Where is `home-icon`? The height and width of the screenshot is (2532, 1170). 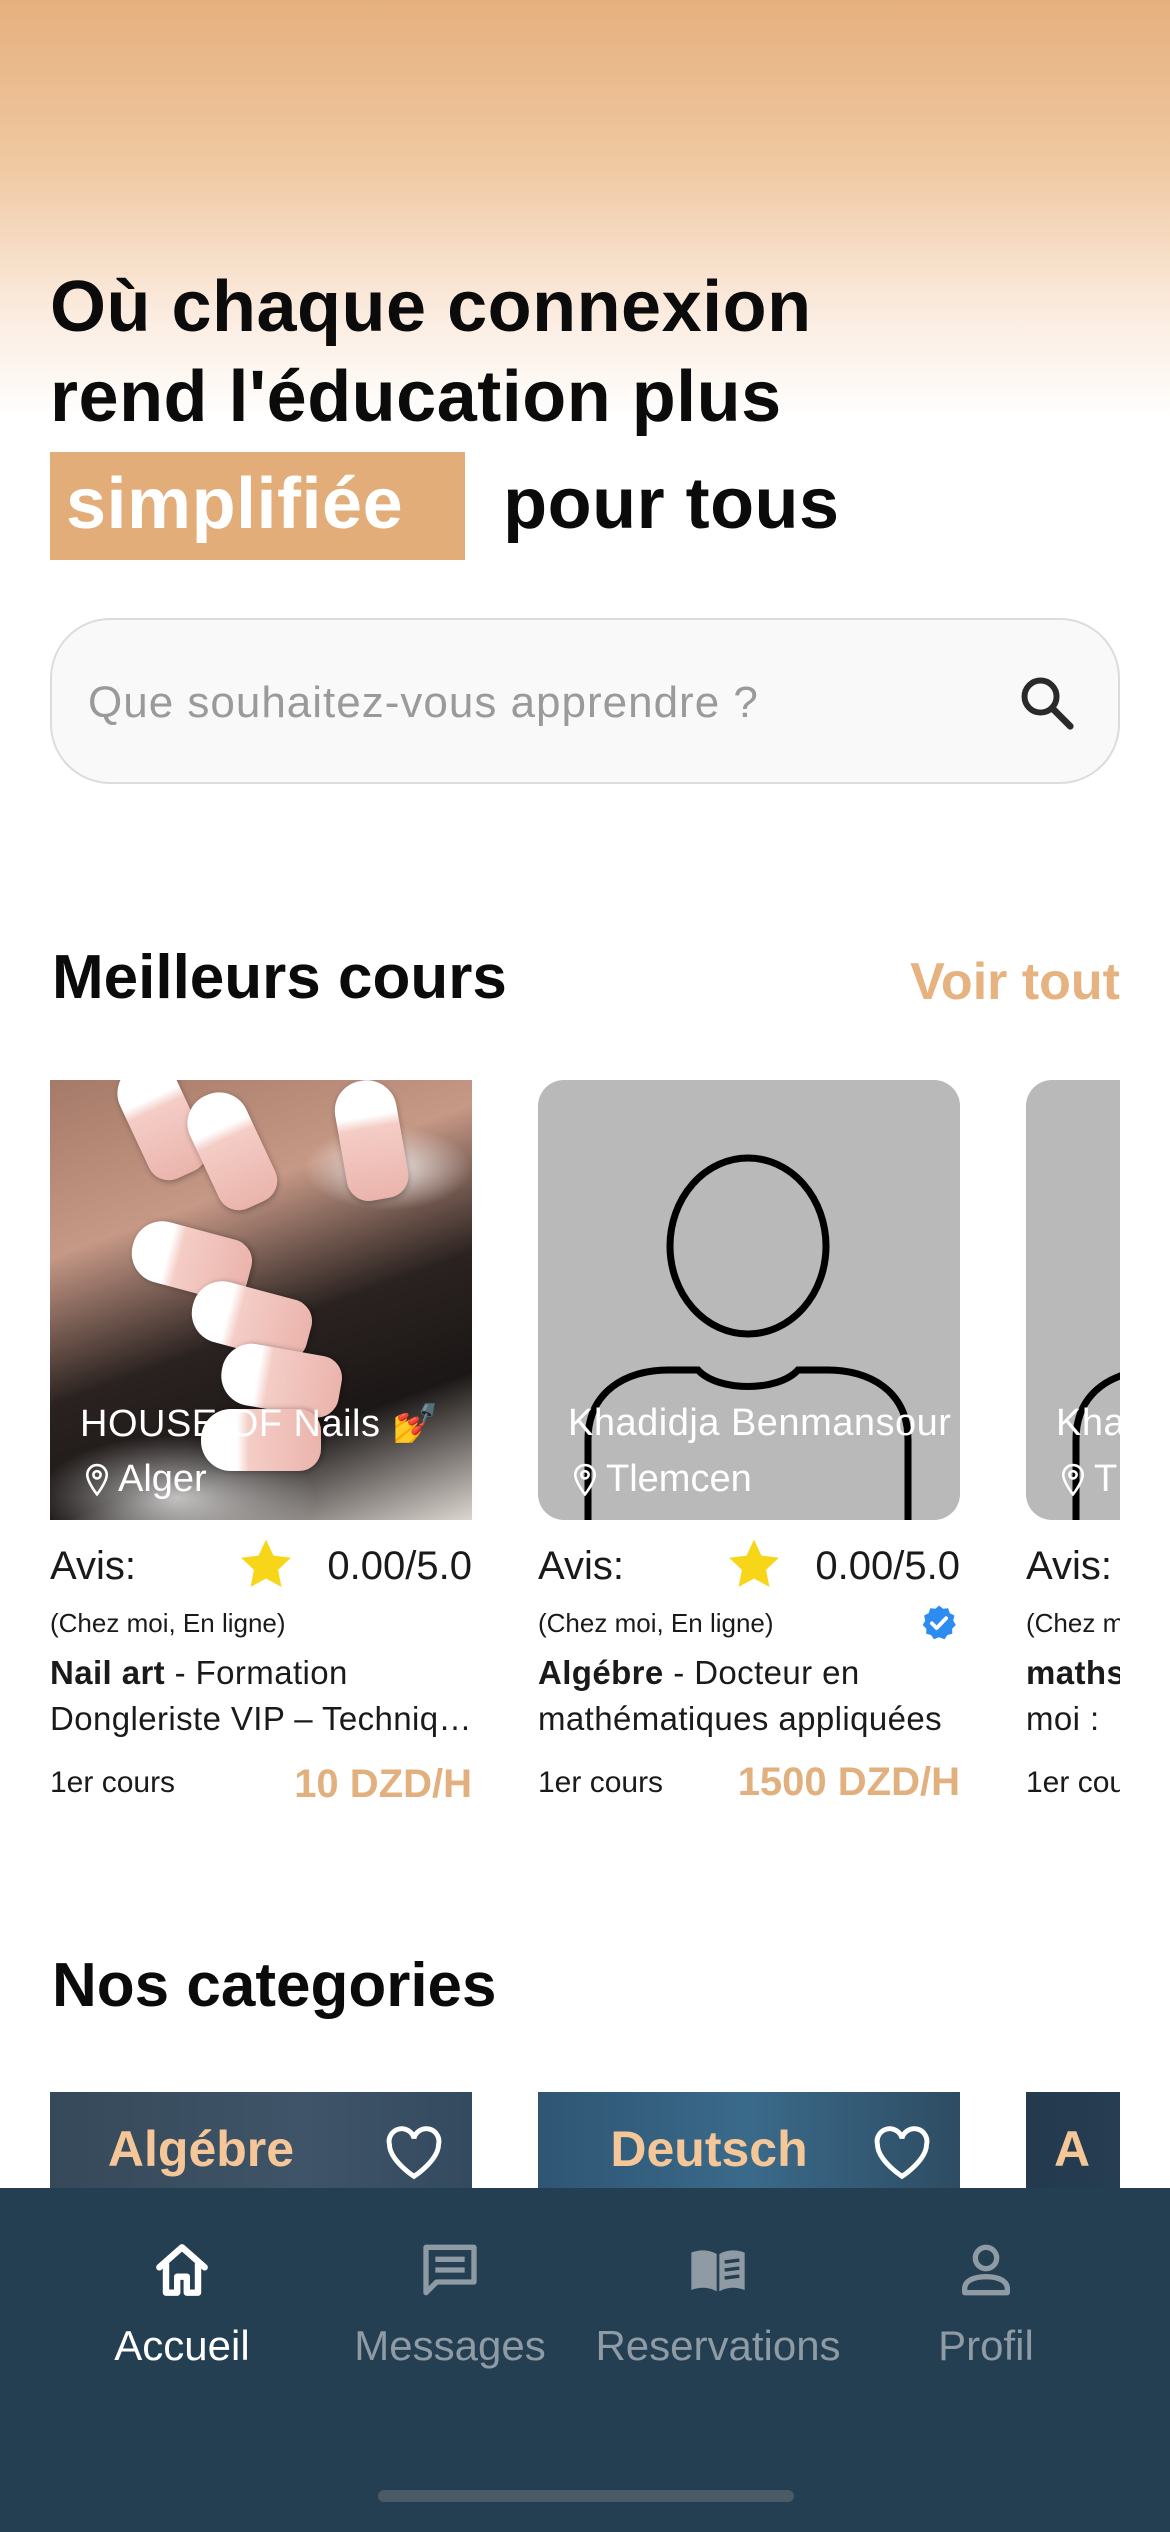 home-icon is located at coordinates (182, 2270).